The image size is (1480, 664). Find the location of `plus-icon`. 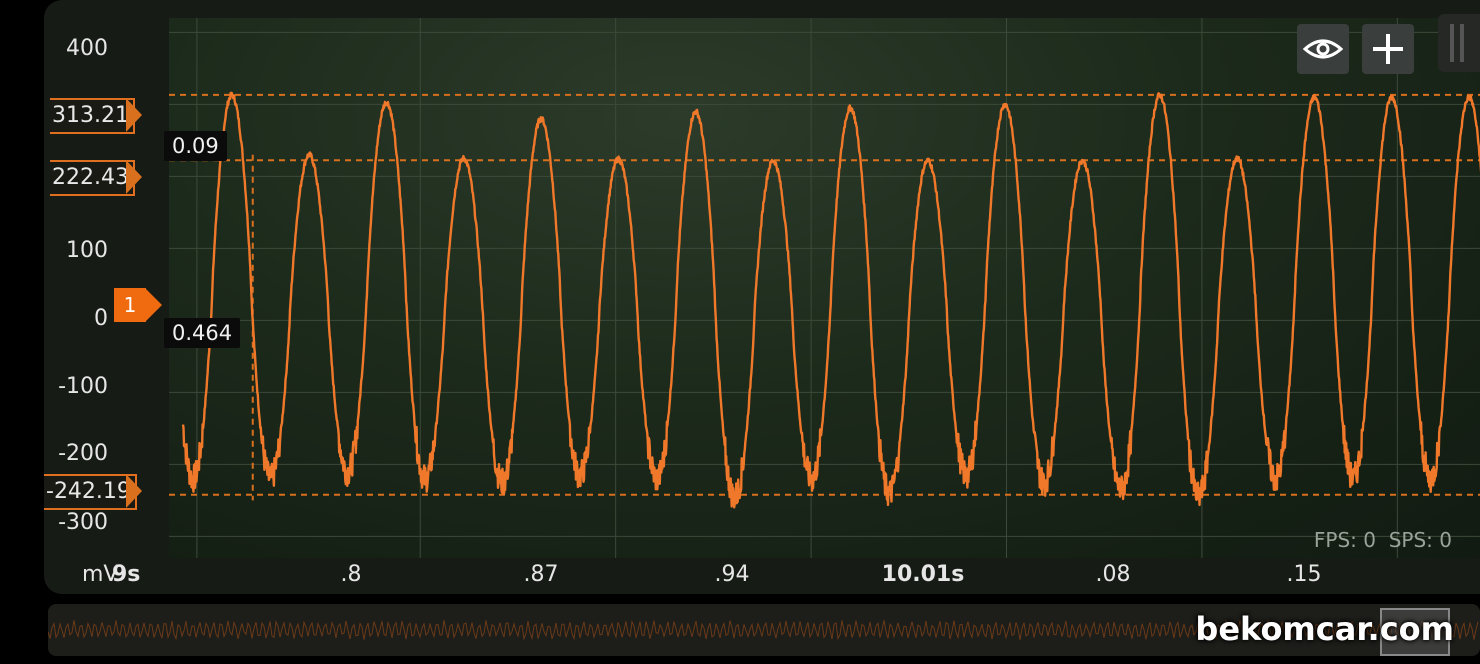

plus-icon is located at coordinates (1388, 49).